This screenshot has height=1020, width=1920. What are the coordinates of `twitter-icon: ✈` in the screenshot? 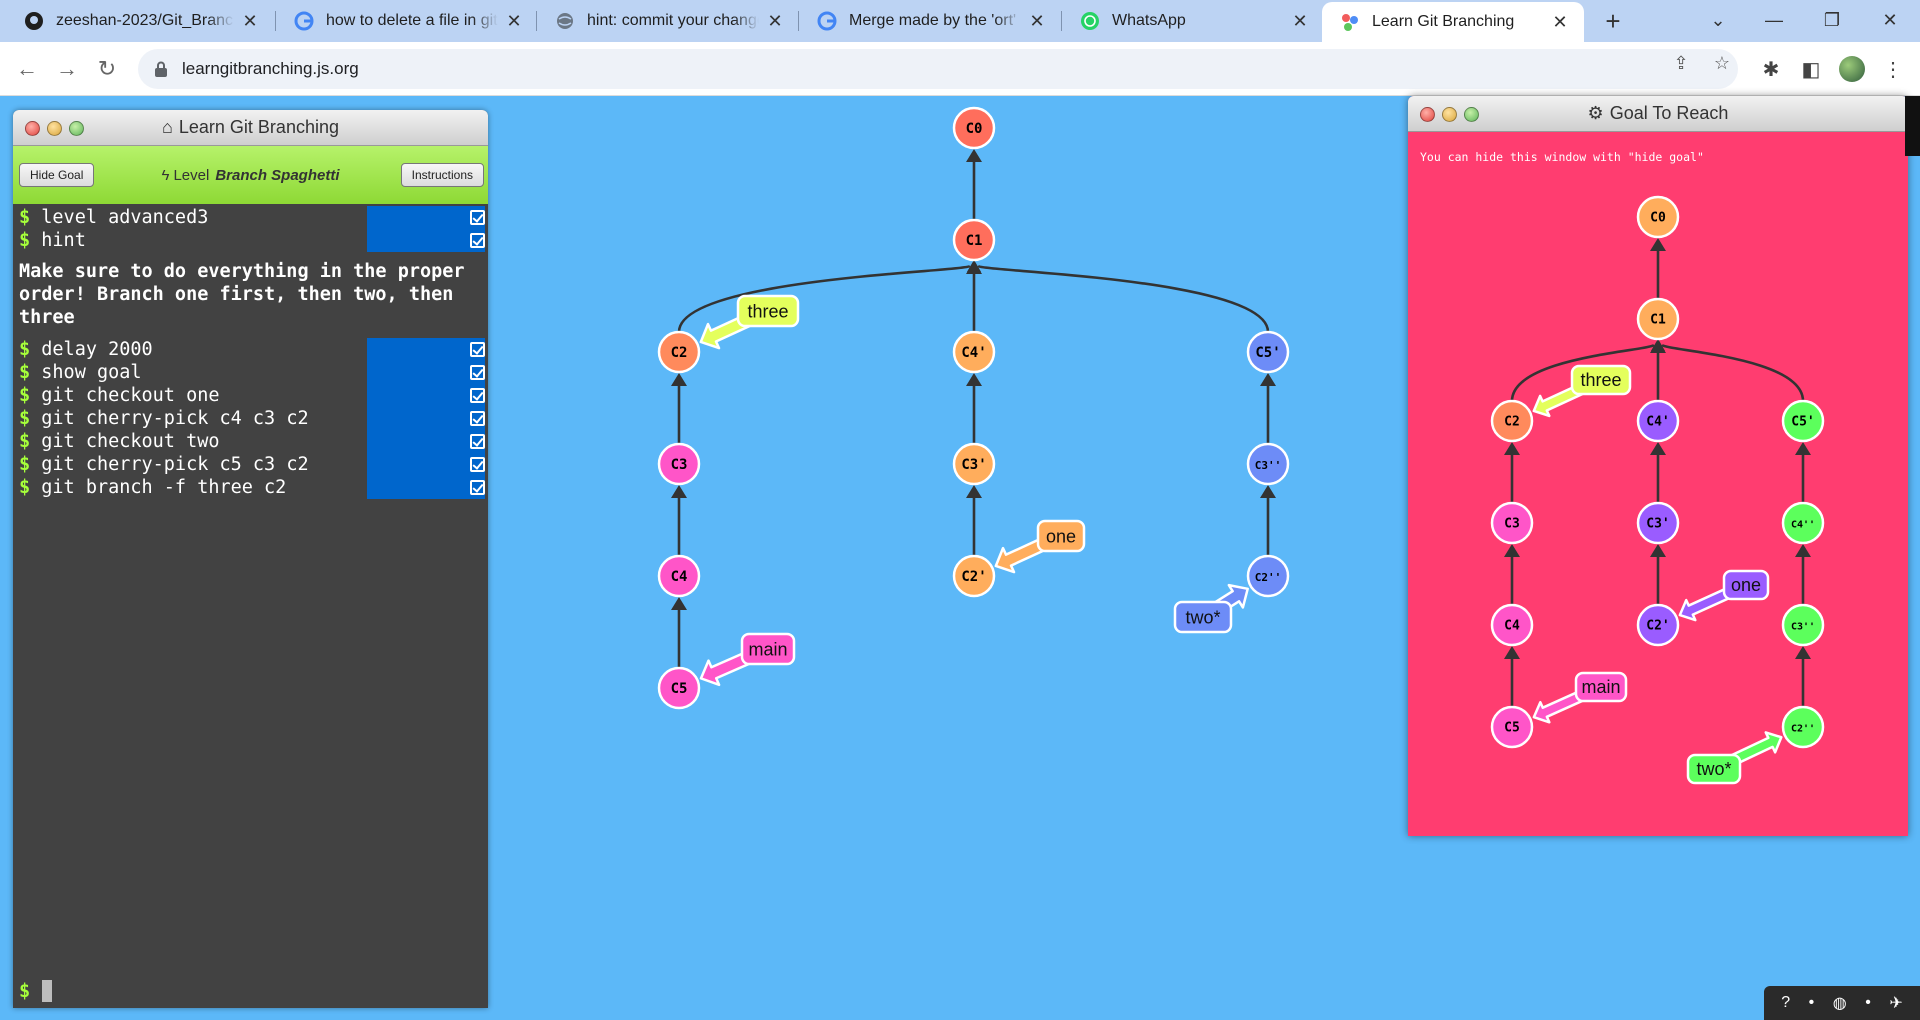 It's located at (1895, 1003).